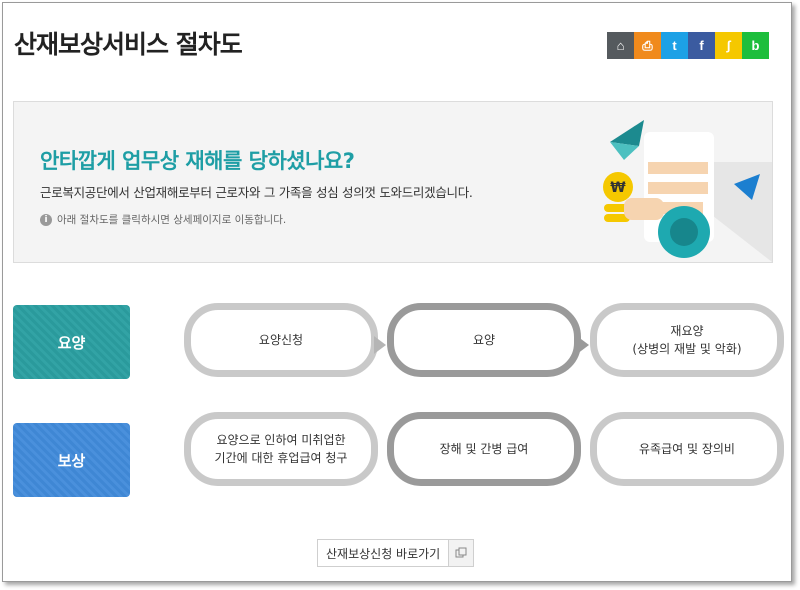 This screenshot has height=590, width=800. Describe the element at coordinates (383, 553) in the screenshot. I see `apply-shortcut-label: 산재보상신청 바로가기` at that location.